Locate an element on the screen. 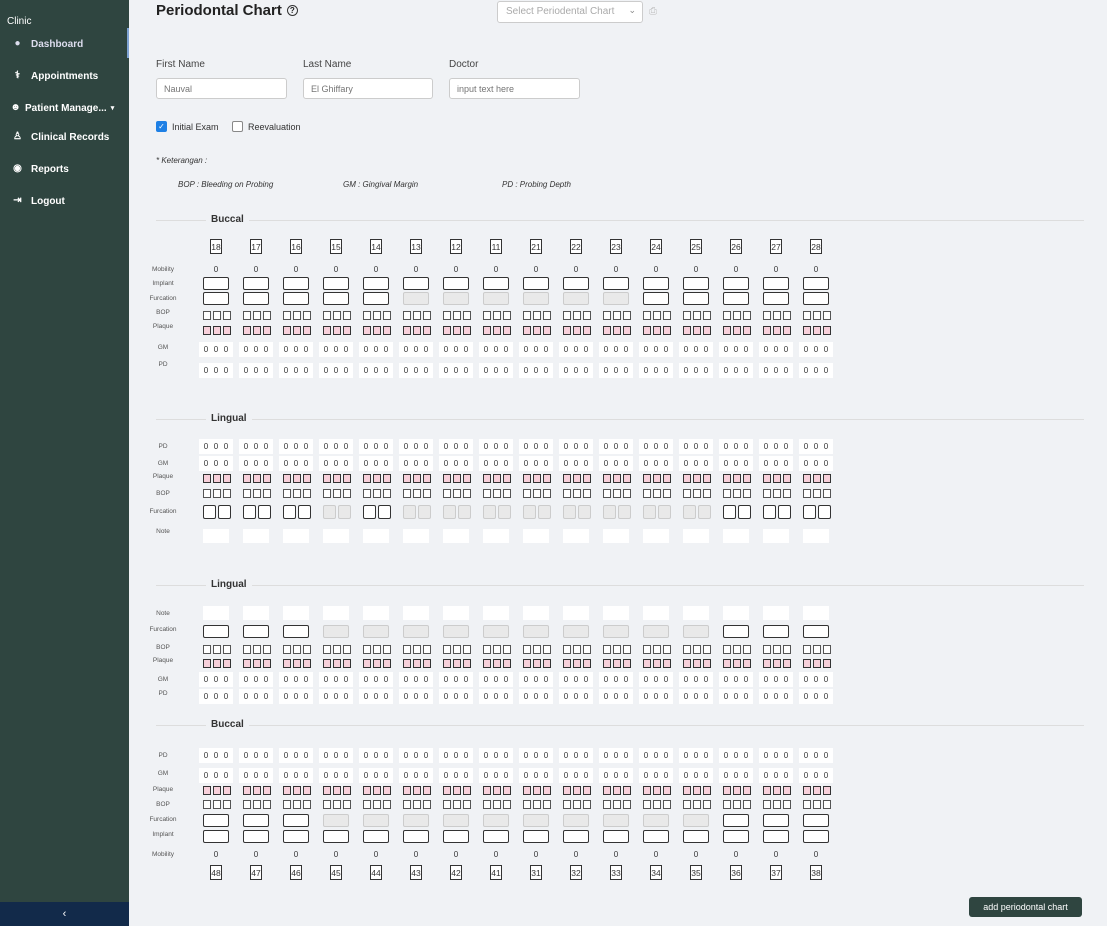  doctor-input is located at coordinates (514, 88).